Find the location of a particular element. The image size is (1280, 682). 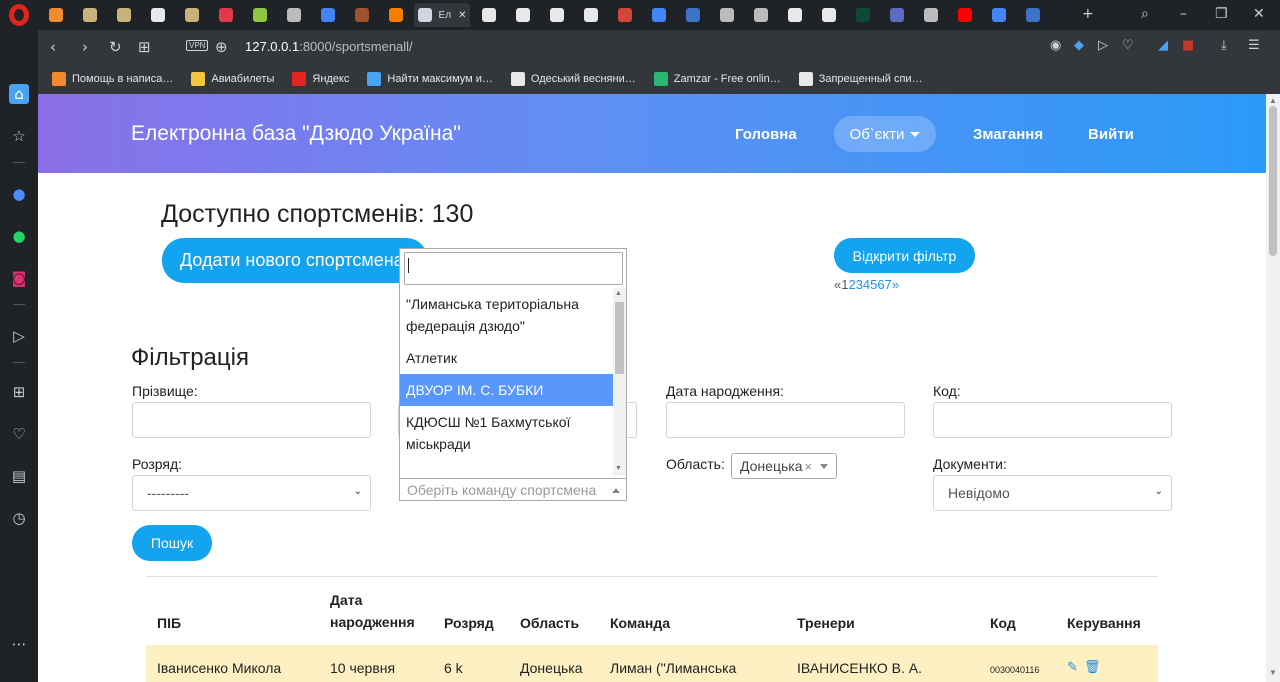

team-option: Атлетик is located at coordinates (506, 358).